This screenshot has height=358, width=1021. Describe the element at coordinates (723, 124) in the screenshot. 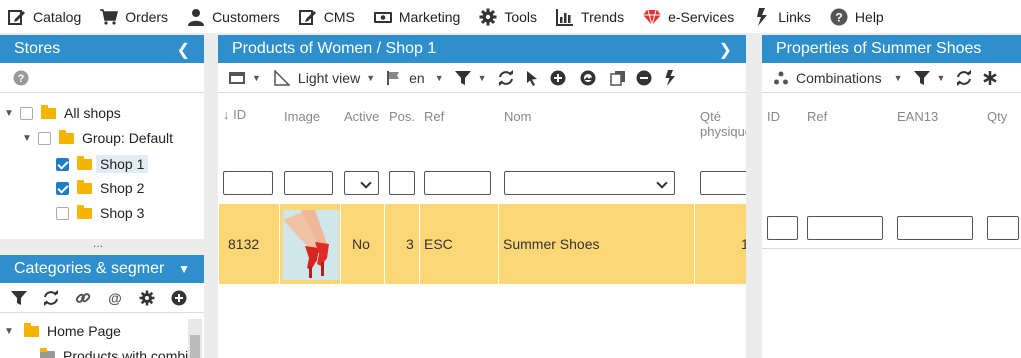

I see `column-header-qty: Qté physique` at that location.